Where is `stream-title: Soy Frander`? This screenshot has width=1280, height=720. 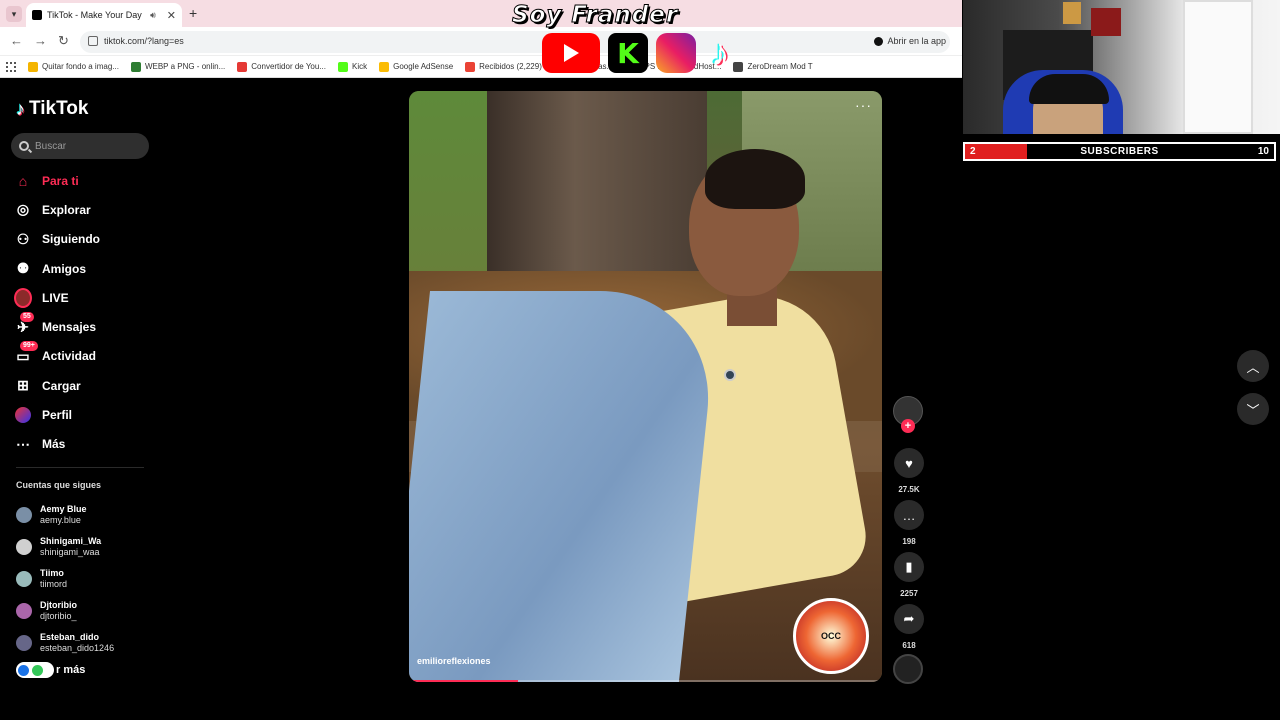 stream-title: Soy Frander is located at coordinates (595, 15).